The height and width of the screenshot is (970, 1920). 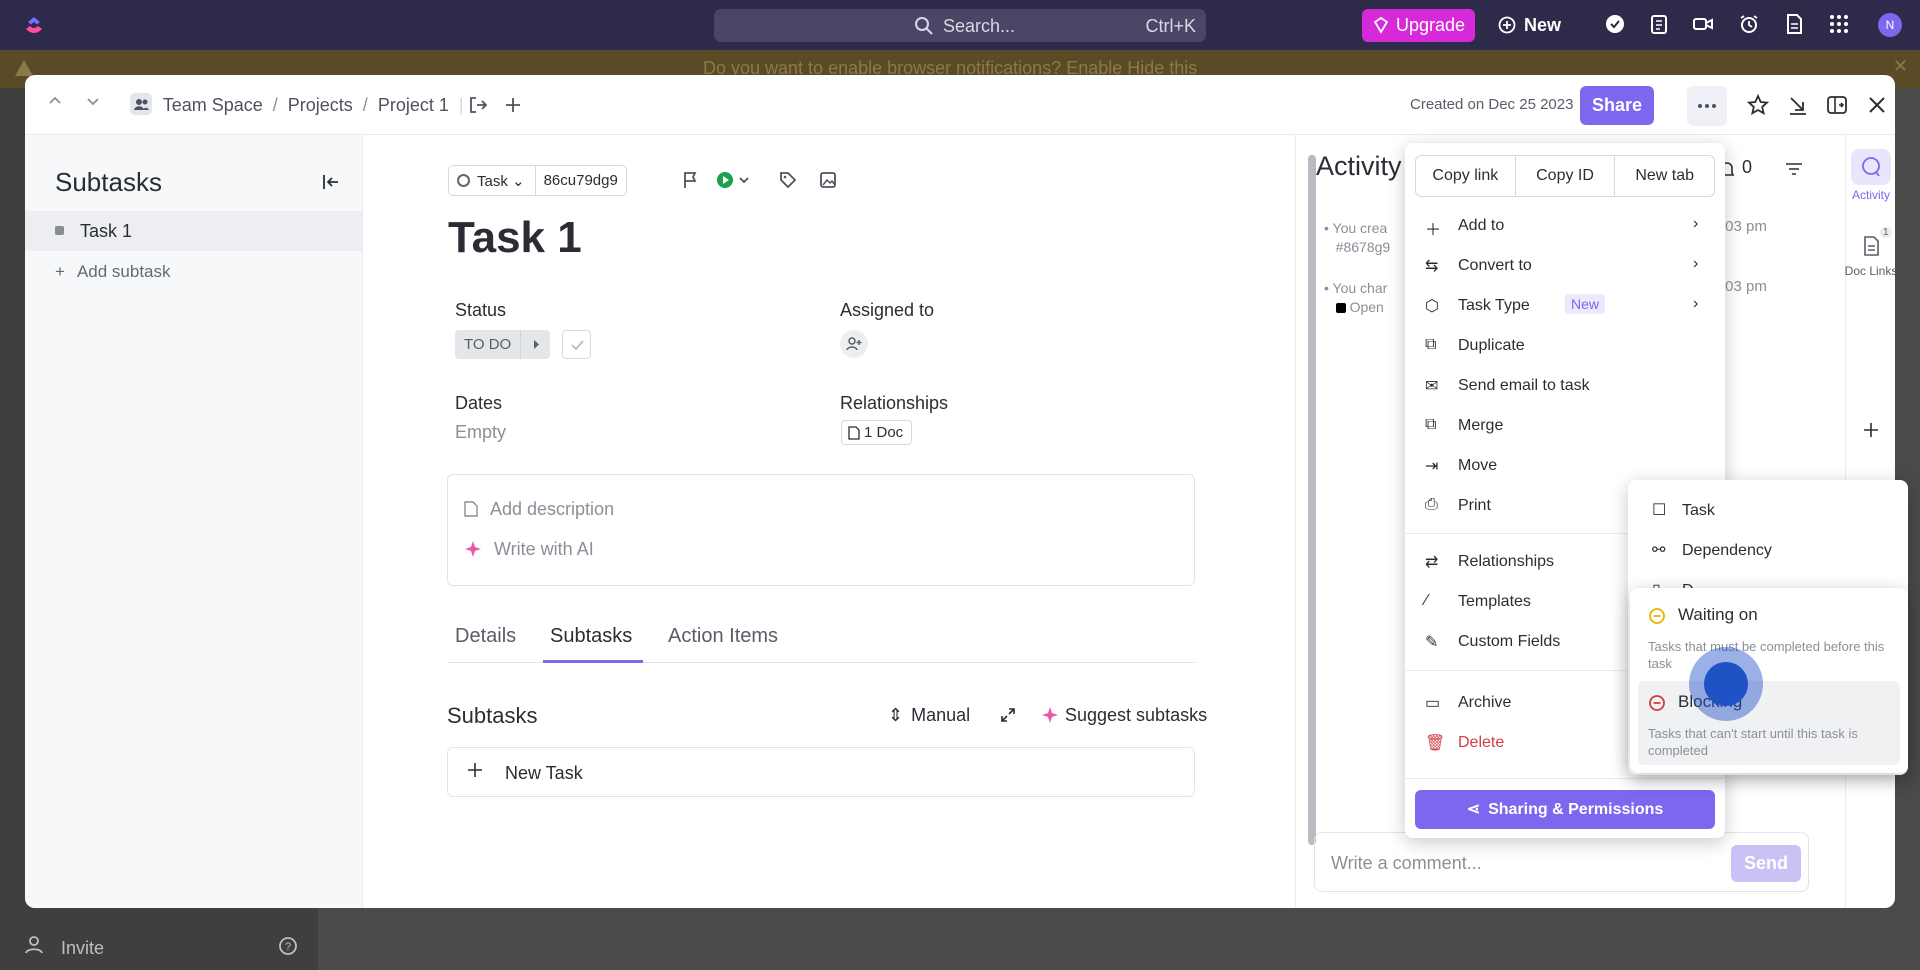 What do you see at coordinates (1798, 105) in the screenshot?
I see `minimize-icon` at bounding box center [1798, 105].